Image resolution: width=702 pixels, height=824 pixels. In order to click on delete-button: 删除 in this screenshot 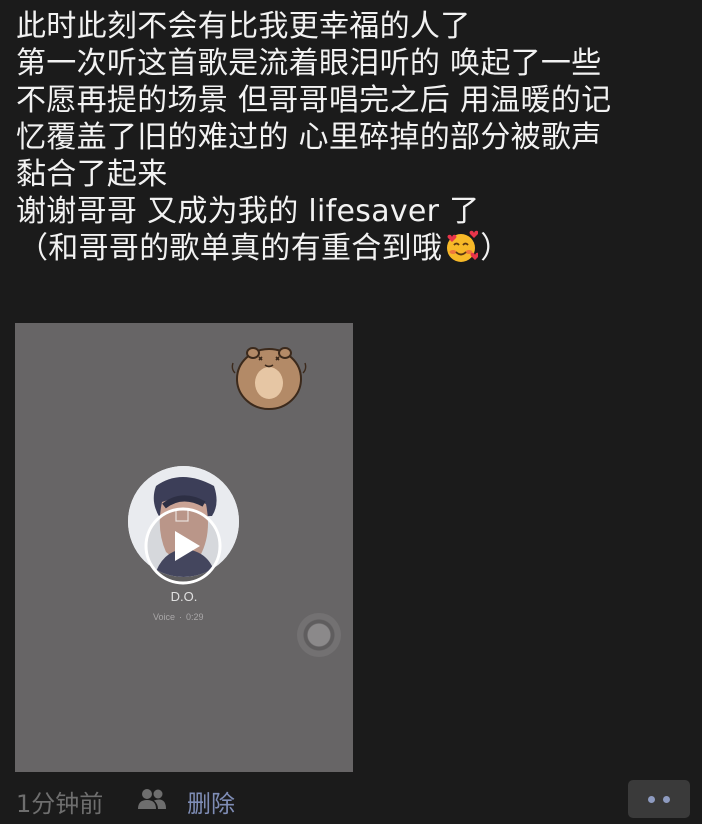, I will do `click(211, 801)`.